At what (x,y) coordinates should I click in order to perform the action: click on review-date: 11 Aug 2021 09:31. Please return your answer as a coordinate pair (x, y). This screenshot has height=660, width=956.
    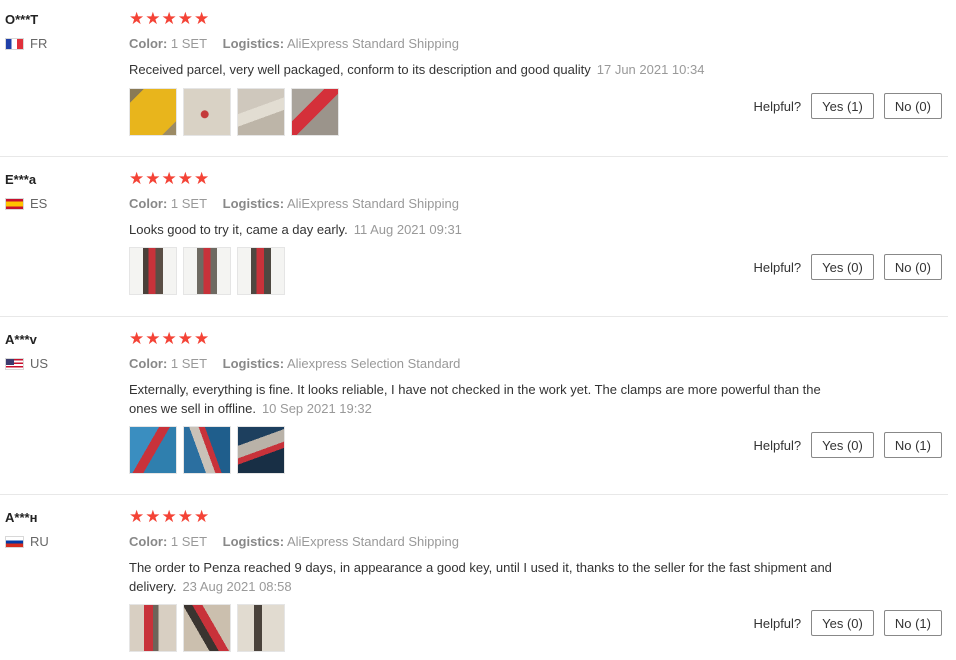
    Looking at the image, I should click on (407, 229).